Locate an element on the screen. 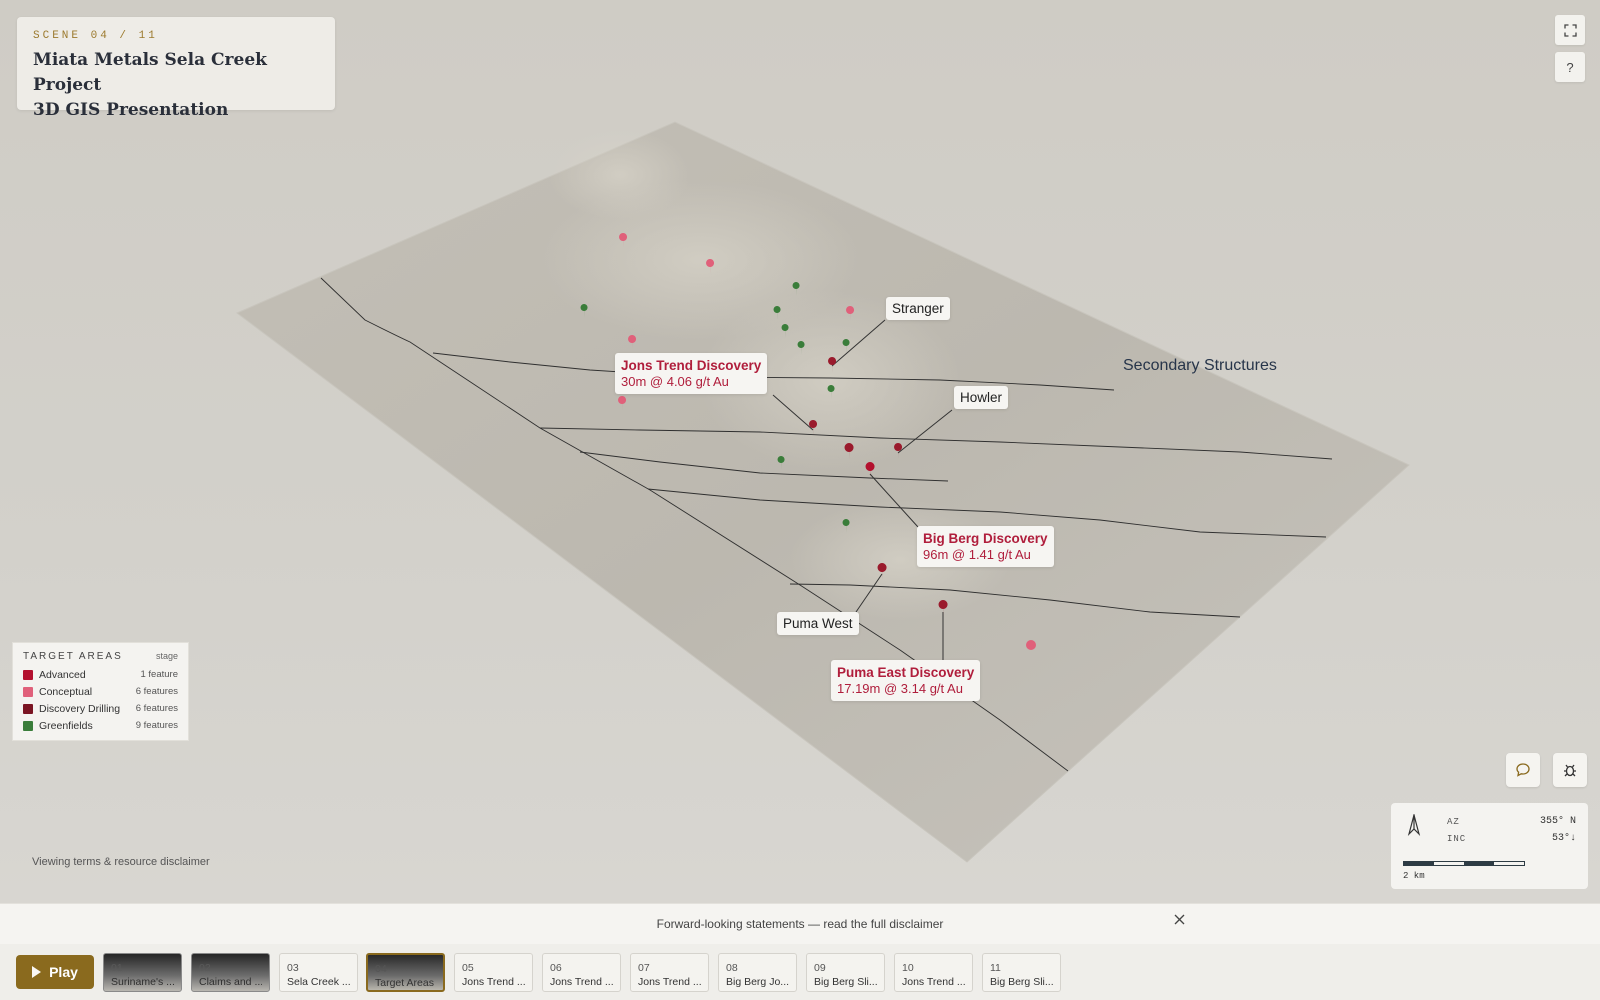 The width and height of the screenshot is (1600, 1000). play-button: Play is located at coordinates (55, 972).